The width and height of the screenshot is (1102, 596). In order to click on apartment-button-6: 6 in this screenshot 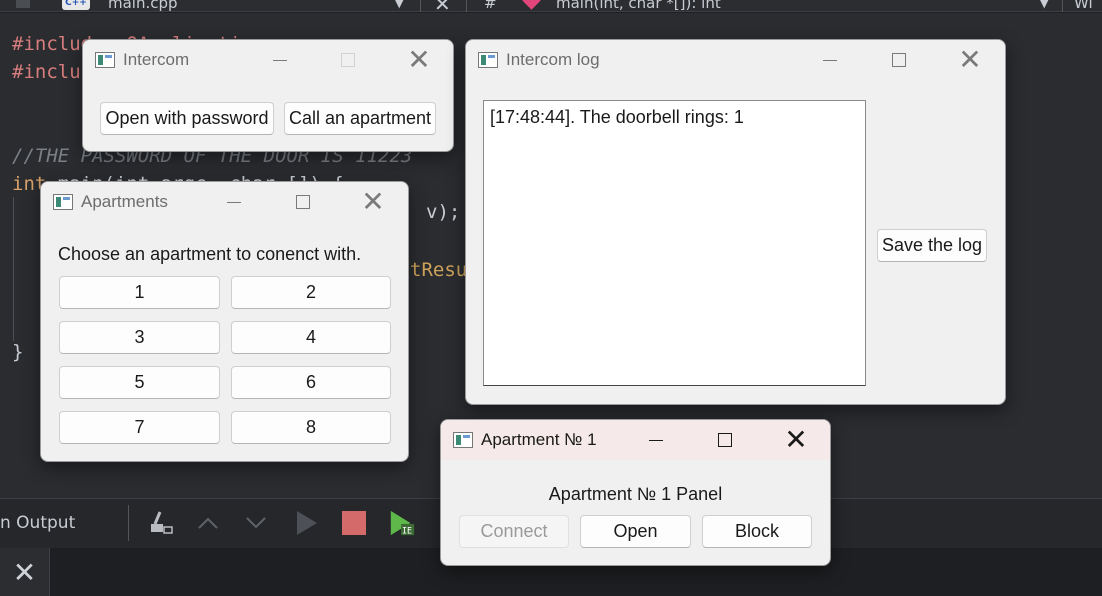, I will do `click(311, 382)`.